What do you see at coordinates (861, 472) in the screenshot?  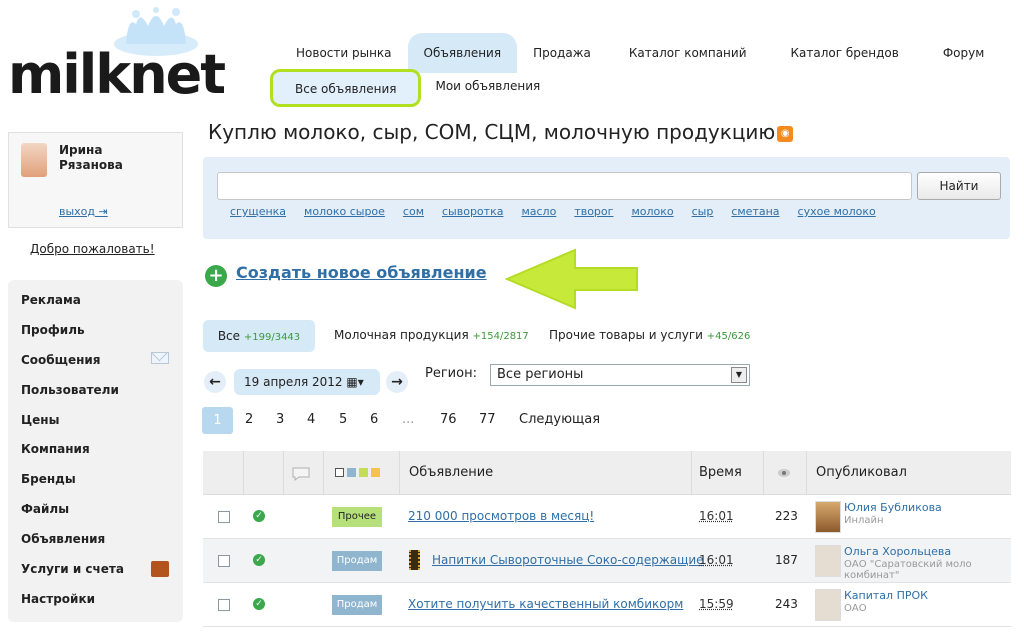 I see `column-header-published: Опубликовал` at bounding box center [861, 472].